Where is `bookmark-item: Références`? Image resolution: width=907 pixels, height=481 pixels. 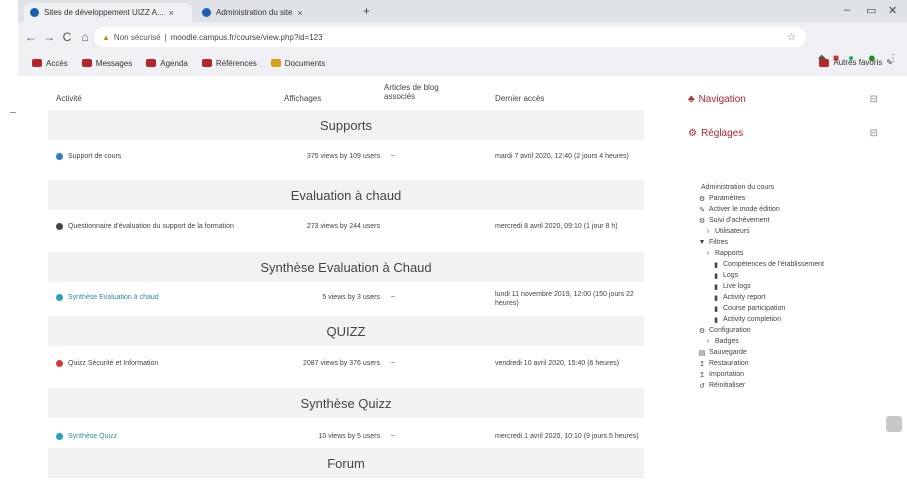
bookmark-item: Références is located at coordinates (229, 63).